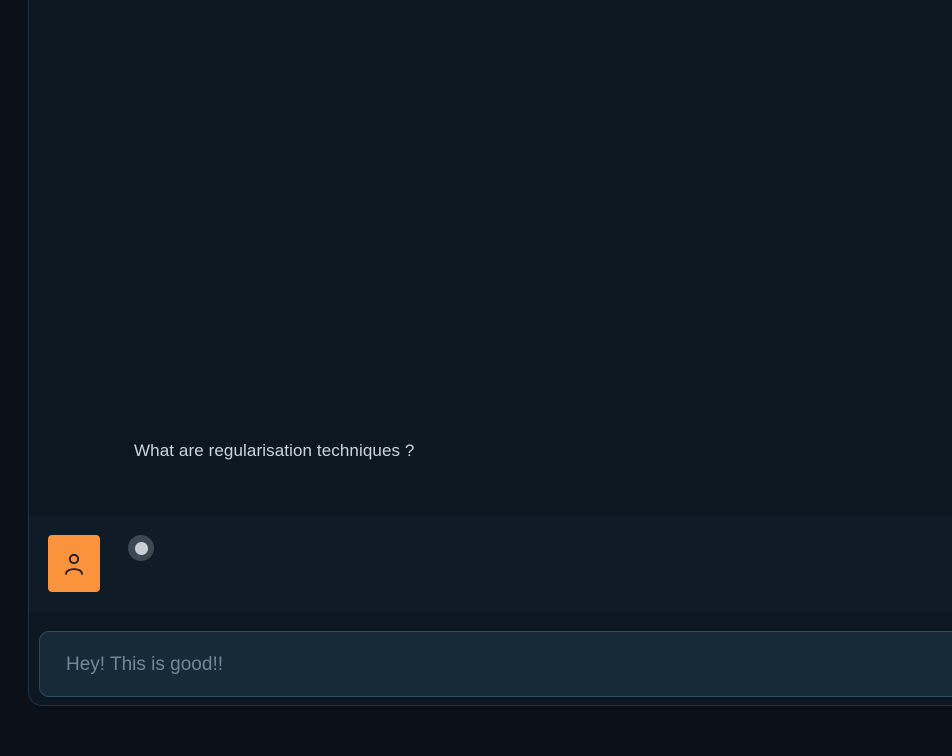  I want to click on user-message-text: What are regularisation techniques ?, so click(274, 450).